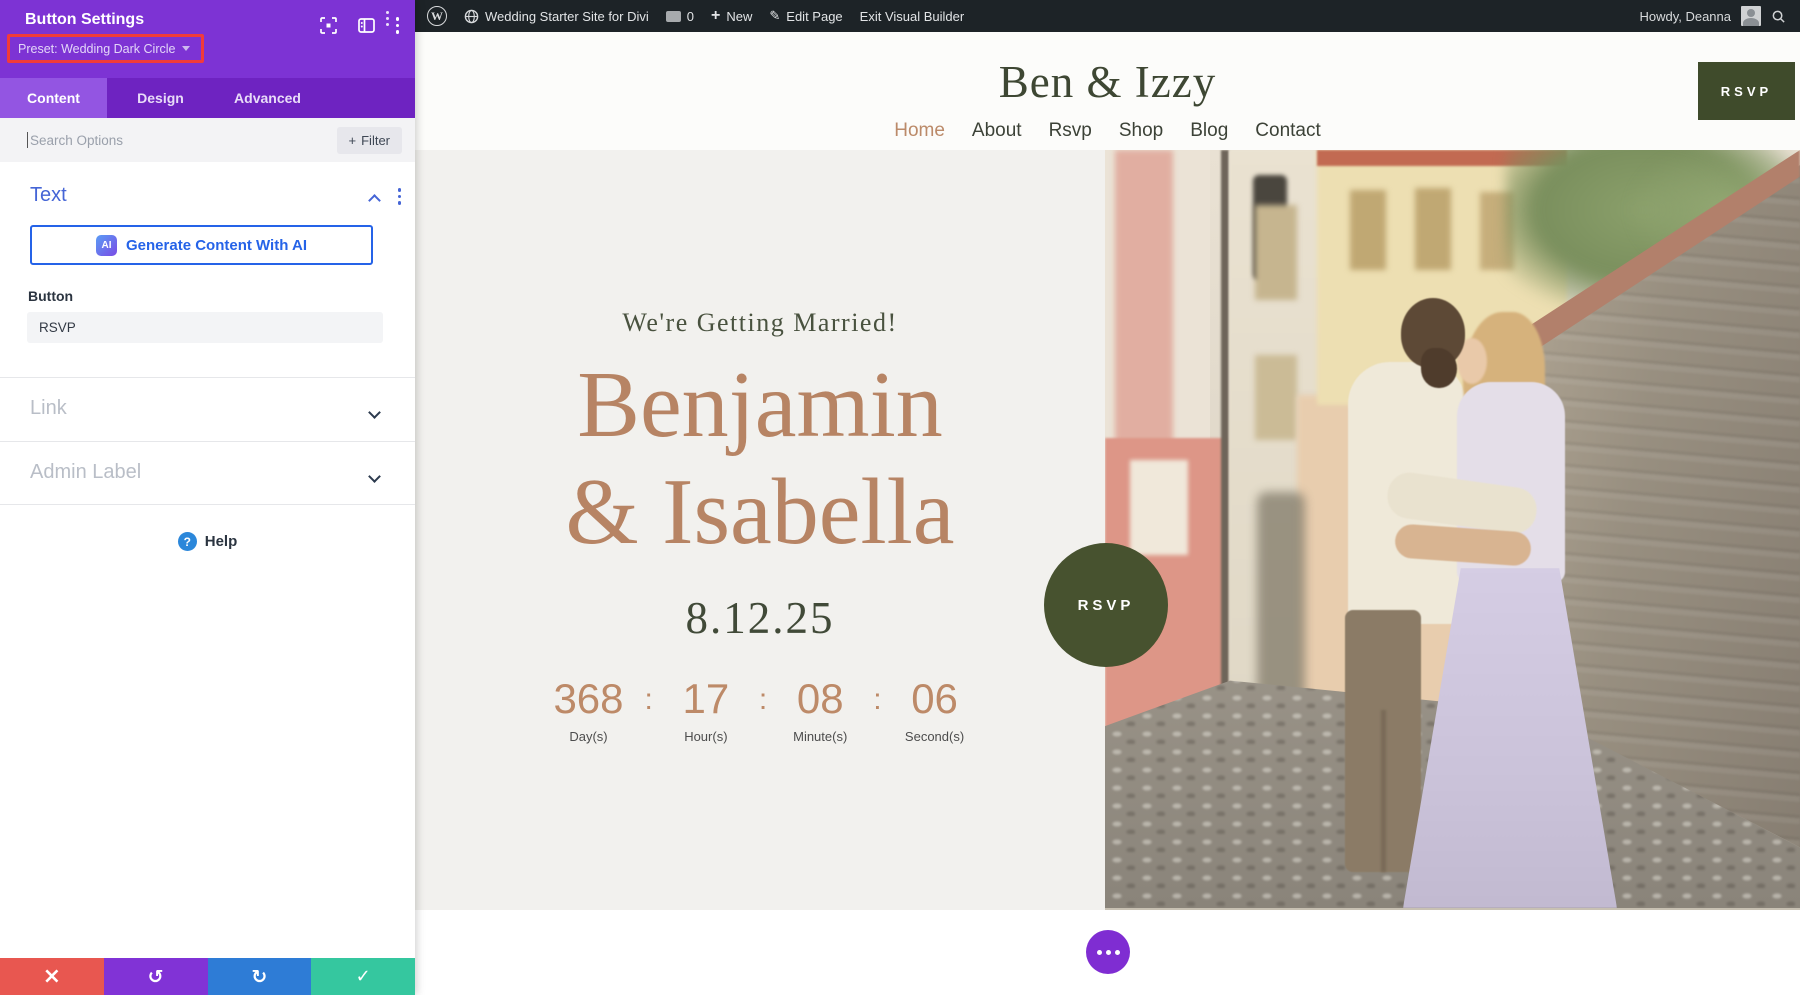 The height and width of the screenshot is (995, 1800). I want to click on edit-page-menu-item: ✎ Edit Page, so click(805, 16).